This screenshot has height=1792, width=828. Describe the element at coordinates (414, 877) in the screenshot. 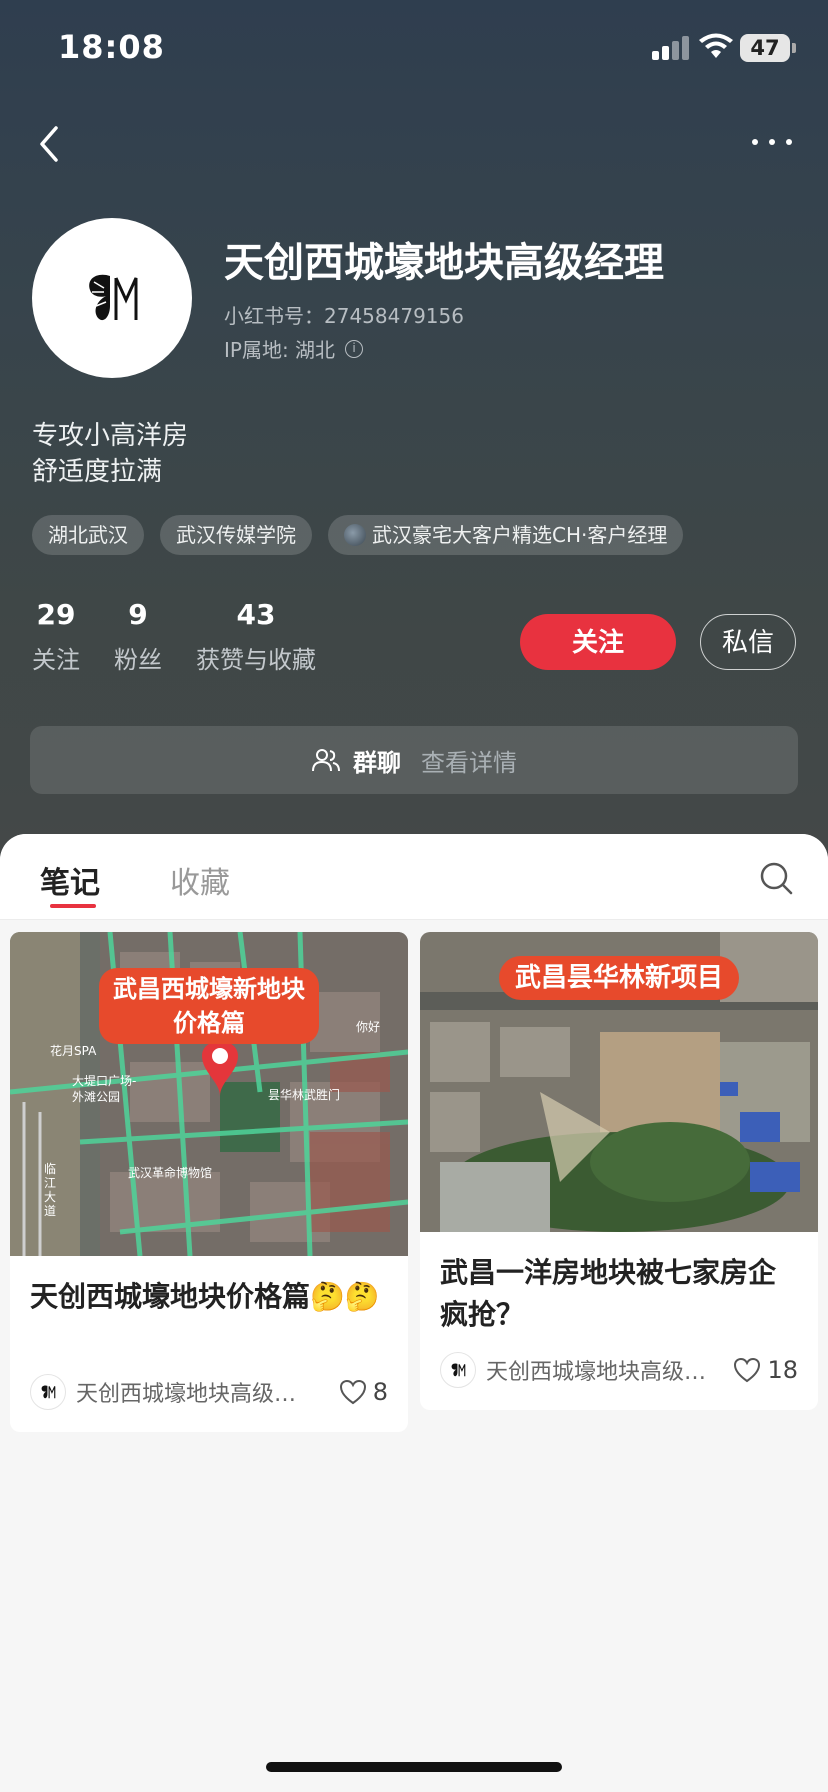

I see `tabs-bar: 笔记 收藏` at that location.